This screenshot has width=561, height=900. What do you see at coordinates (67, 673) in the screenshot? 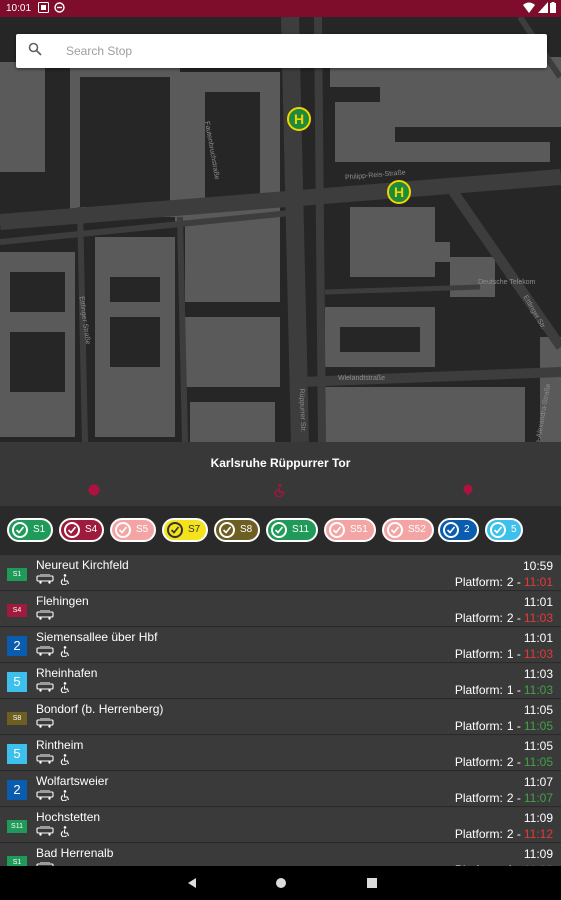
I see `destination-label: Rheinhafen` at bounding box center [67, 673].